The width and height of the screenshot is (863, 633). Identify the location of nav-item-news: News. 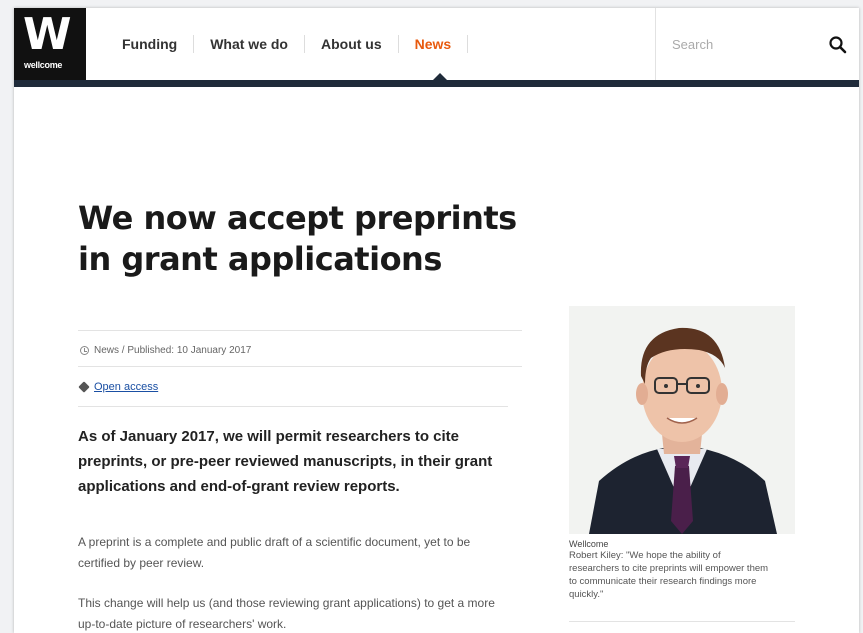
(434, 44).